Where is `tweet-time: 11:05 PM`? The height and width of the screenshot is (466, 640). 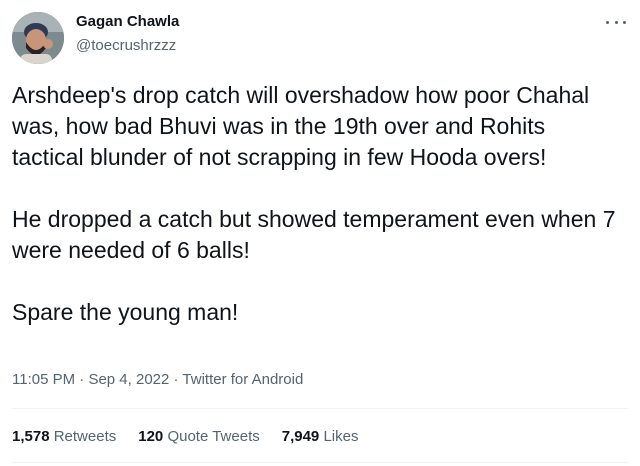 tweet-time: 11:05 PM is located at coordinates (43, 379).